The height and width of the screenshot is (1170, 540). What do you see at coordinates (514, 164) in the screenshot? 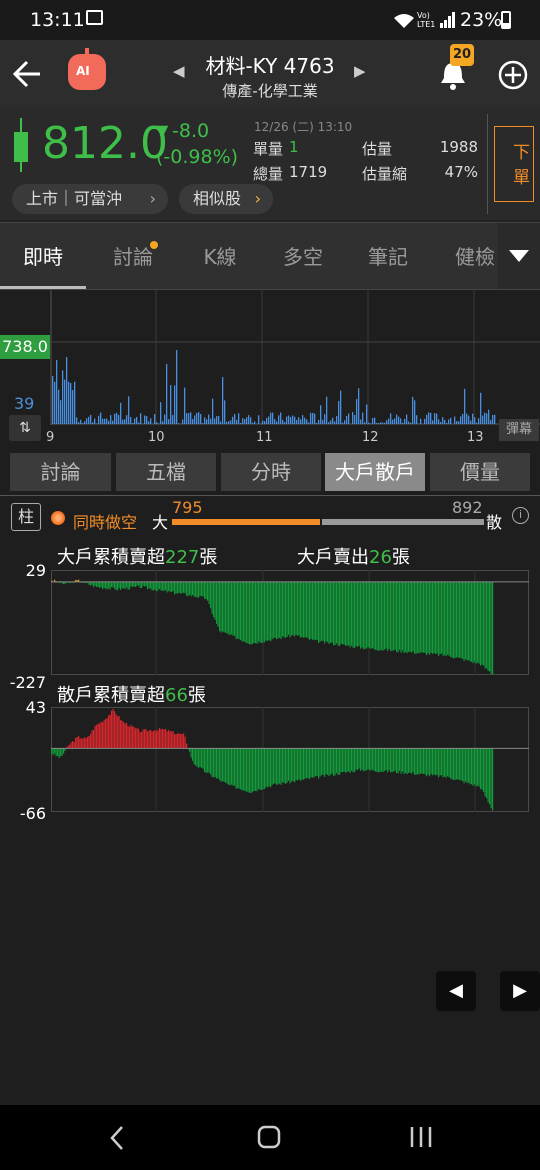
I see `order-button: 下單` at bounding box center [514, 164].